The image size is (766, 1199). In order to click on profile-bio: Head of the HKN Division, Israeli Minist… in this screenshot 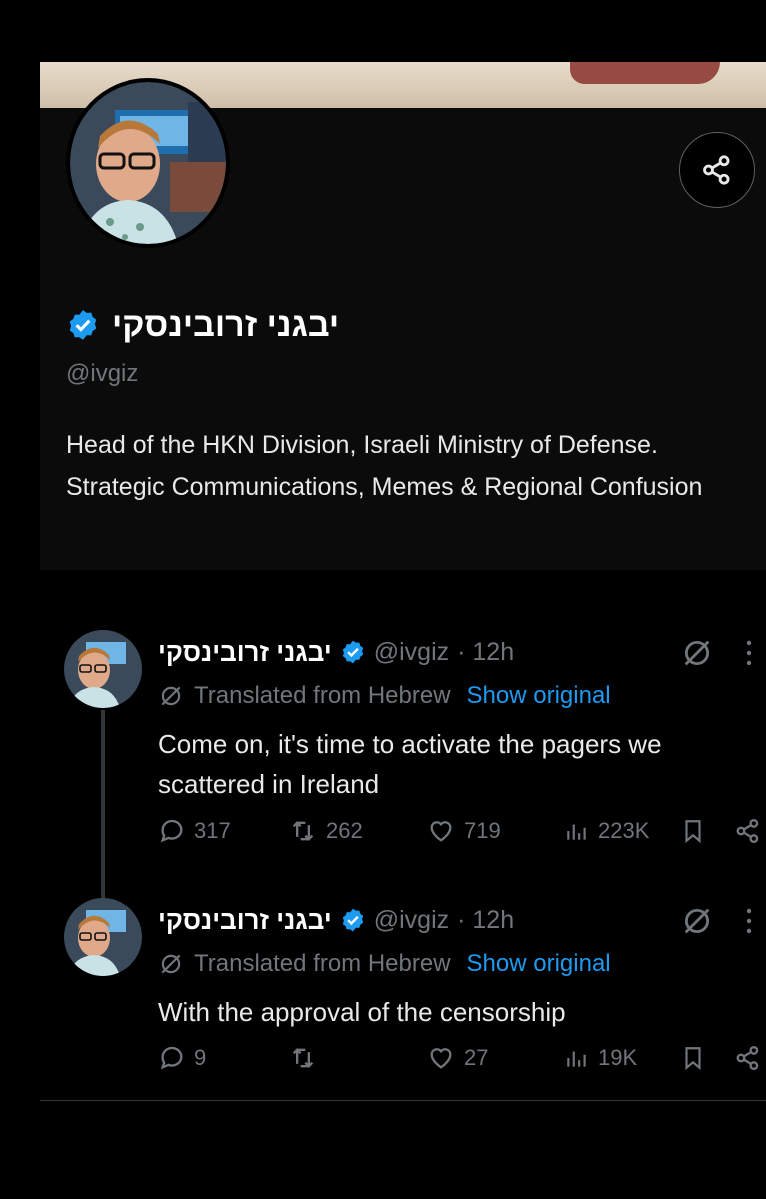, I will do `click(384, 466)`.